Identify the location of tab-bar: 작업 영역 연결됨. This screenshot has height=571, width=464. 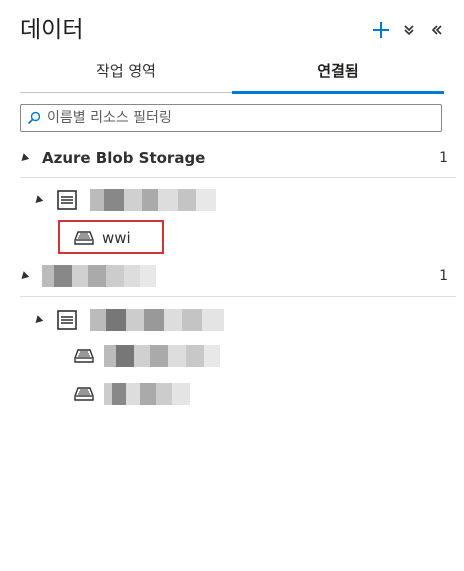
(232, 76).